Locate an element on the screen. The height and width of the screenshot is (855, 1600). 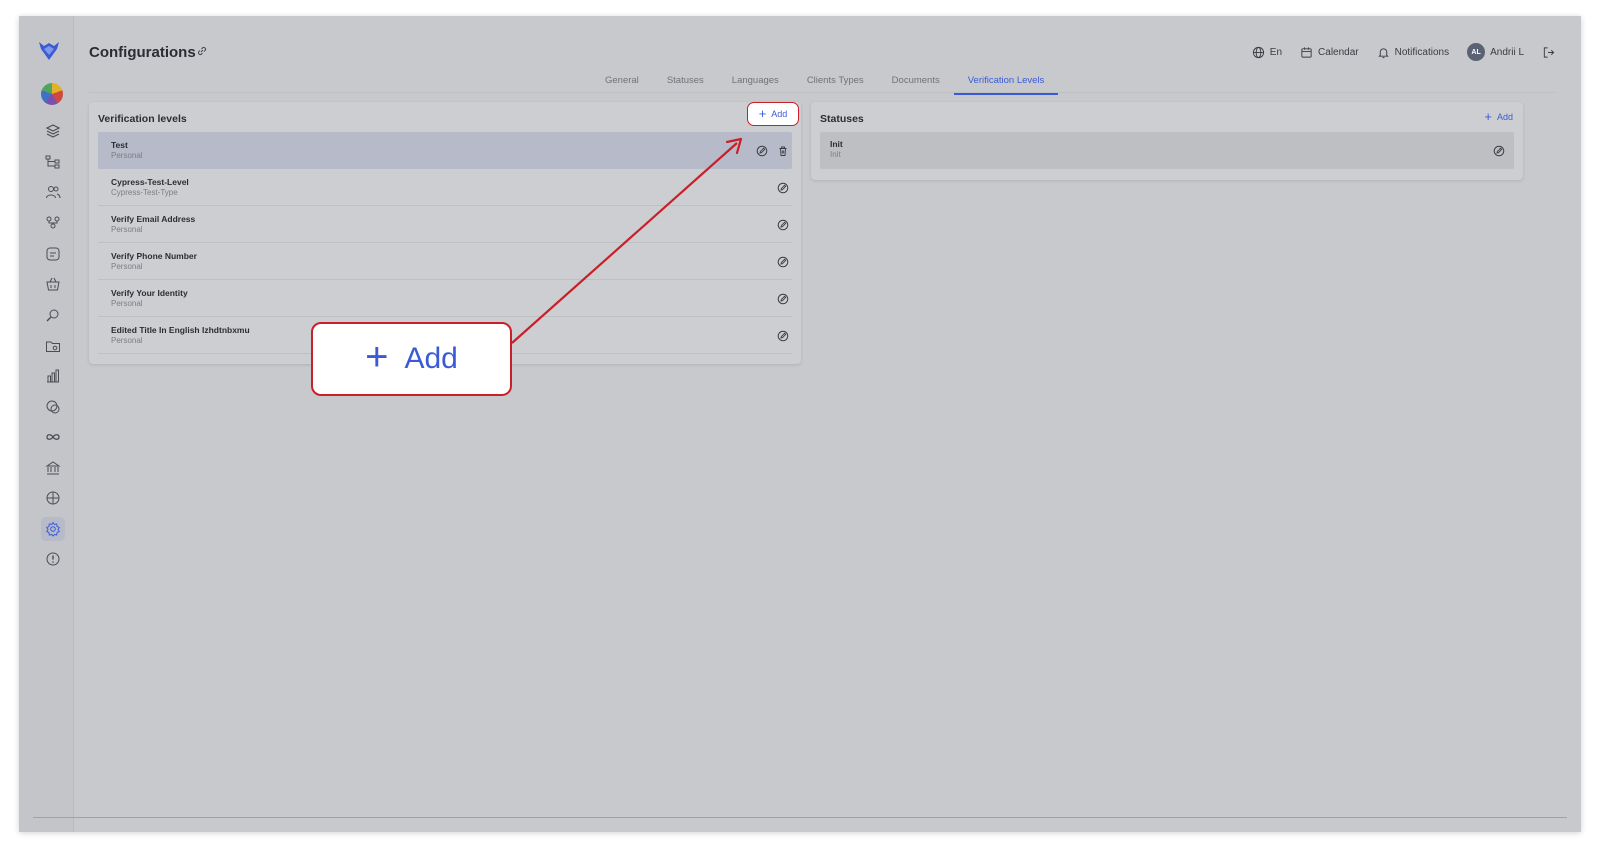
box-icon is located at coordinates (53, 498).